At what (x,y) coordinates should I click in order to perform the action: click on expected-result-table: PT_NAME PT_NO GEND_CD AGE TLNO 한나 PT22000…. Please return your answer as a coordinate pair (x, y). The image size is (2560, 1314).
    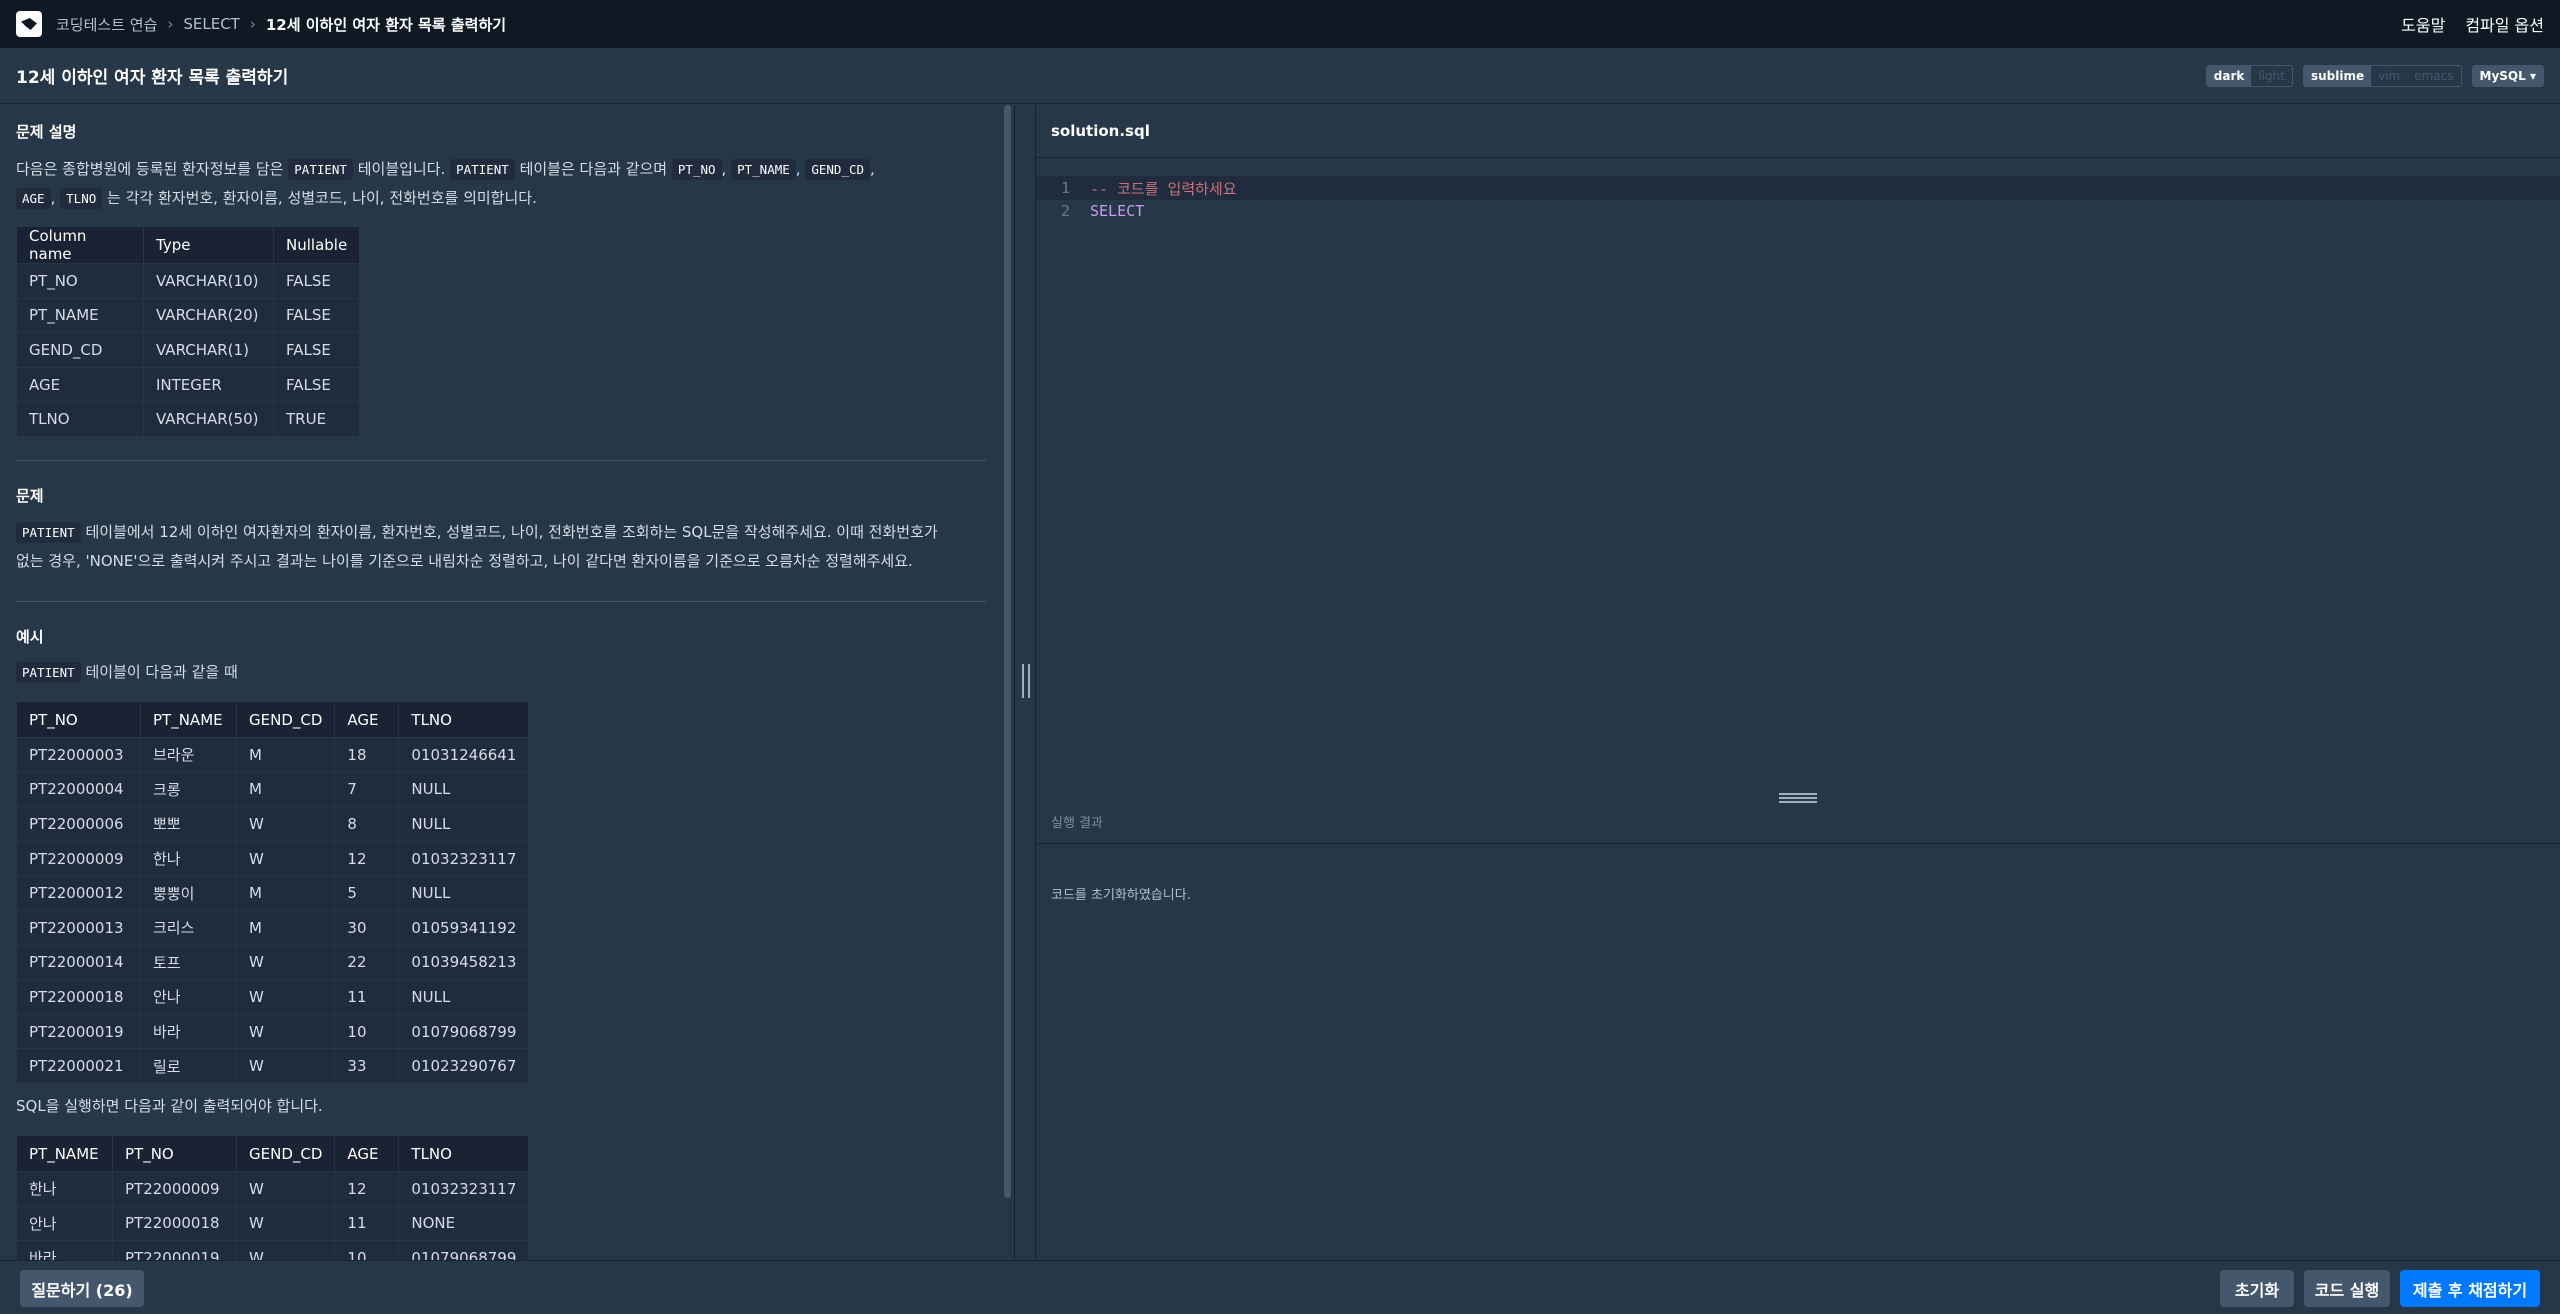
    Looking at the image, I should click on (273, 1197).